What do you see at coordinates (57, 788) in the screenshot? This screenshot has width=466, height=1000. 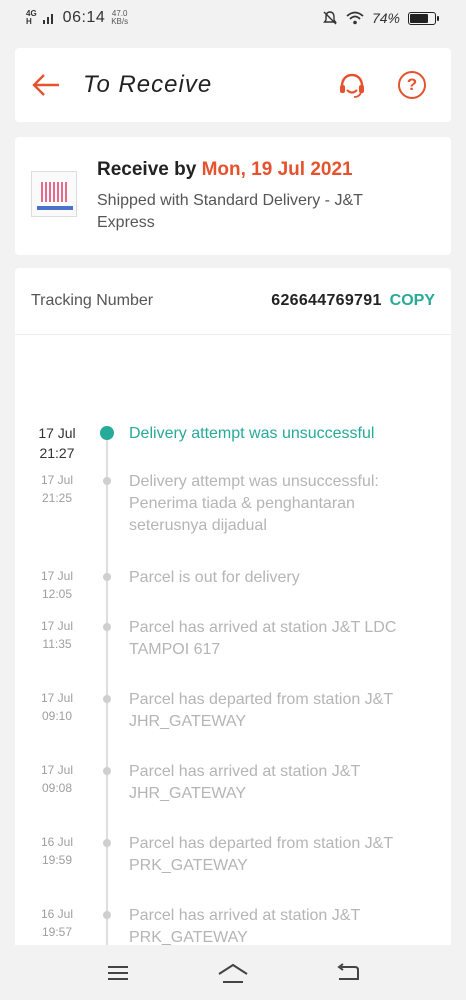 I see `event-time: 09:08` at bounding box center [57, 788].